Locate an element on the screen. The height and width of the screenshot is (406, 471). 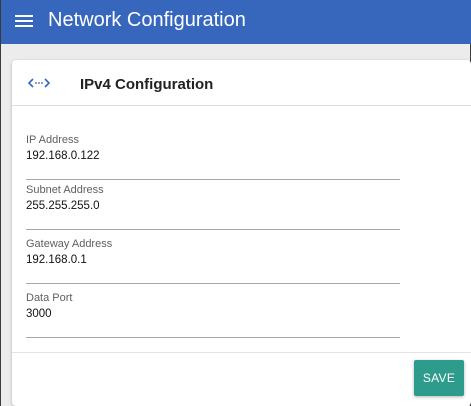
app-bar: Network Configuration is located at coordinates (236, 22).